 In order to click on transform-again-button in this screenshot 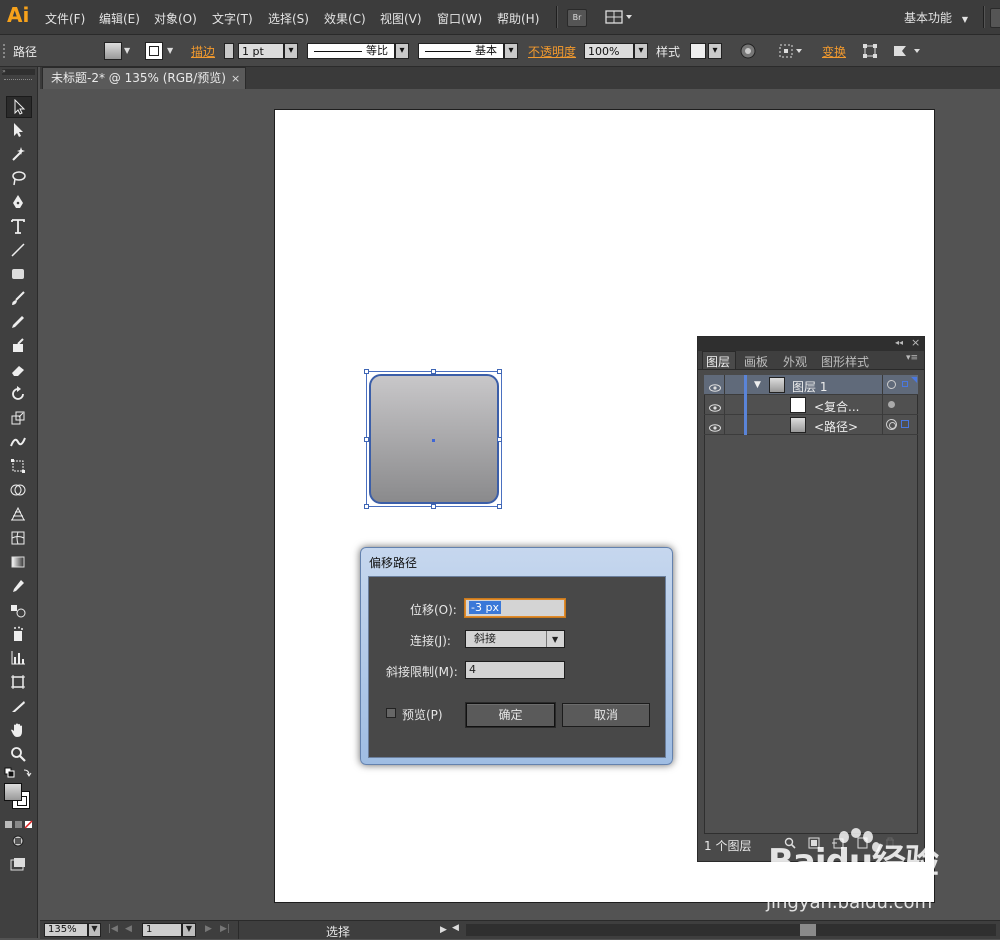, I will do `click(870, 51)`.